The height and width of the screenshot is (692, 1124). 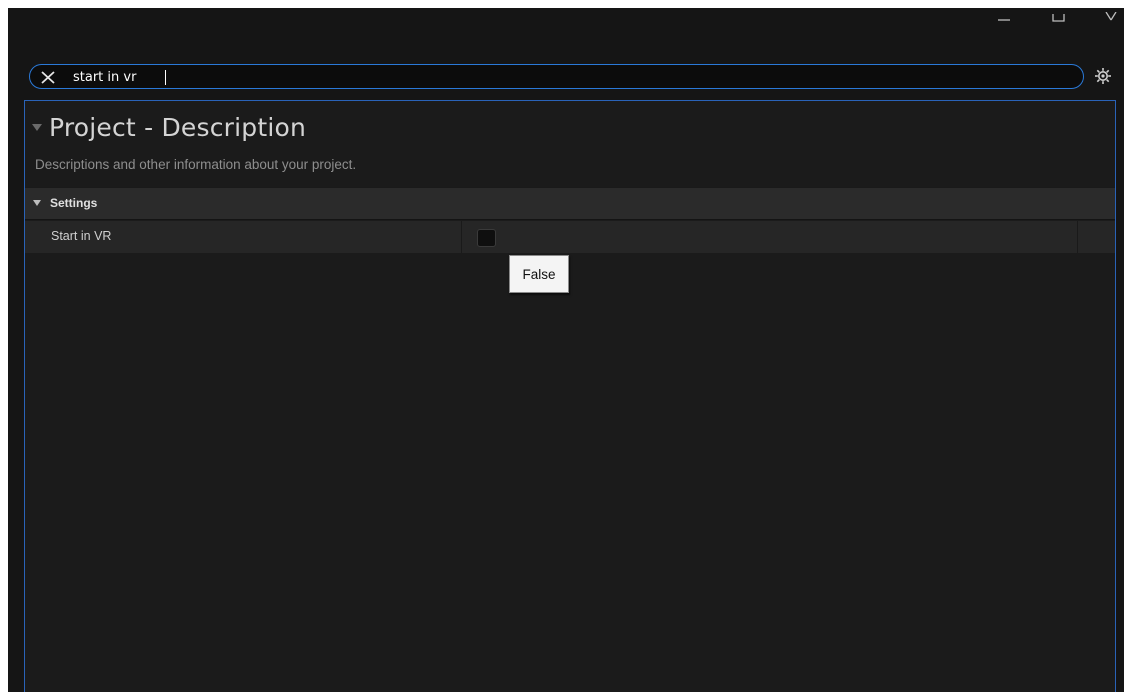 What do you see at coordinates (570, 203) in the screenshot?
I see `category-settings: Settings` at bounding box center [570, 203].